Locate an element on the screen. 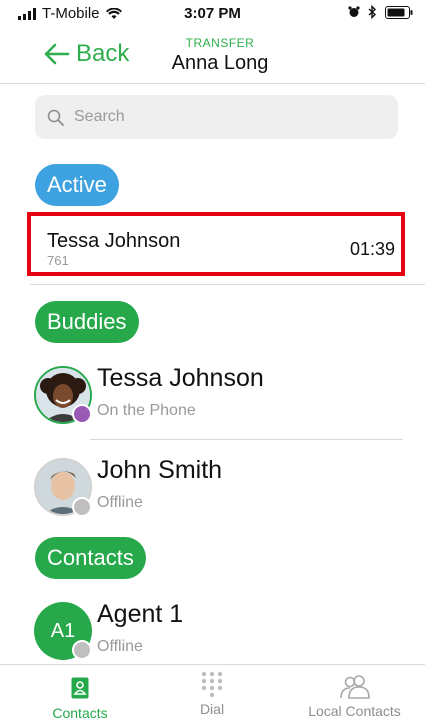 The image size is (425, 728). arrow-left-icon is located at coordinates (57, 54).